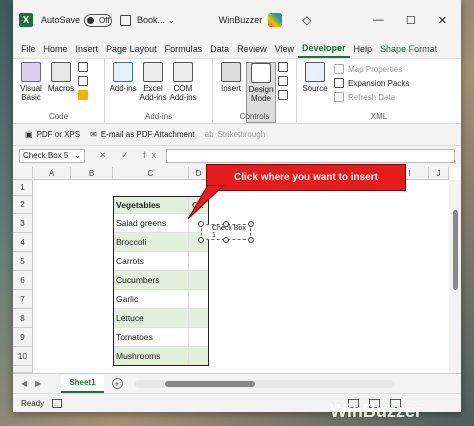 This screenshot has height=426, width=474. I want to click on tab-review: Review, so click(252, 49).